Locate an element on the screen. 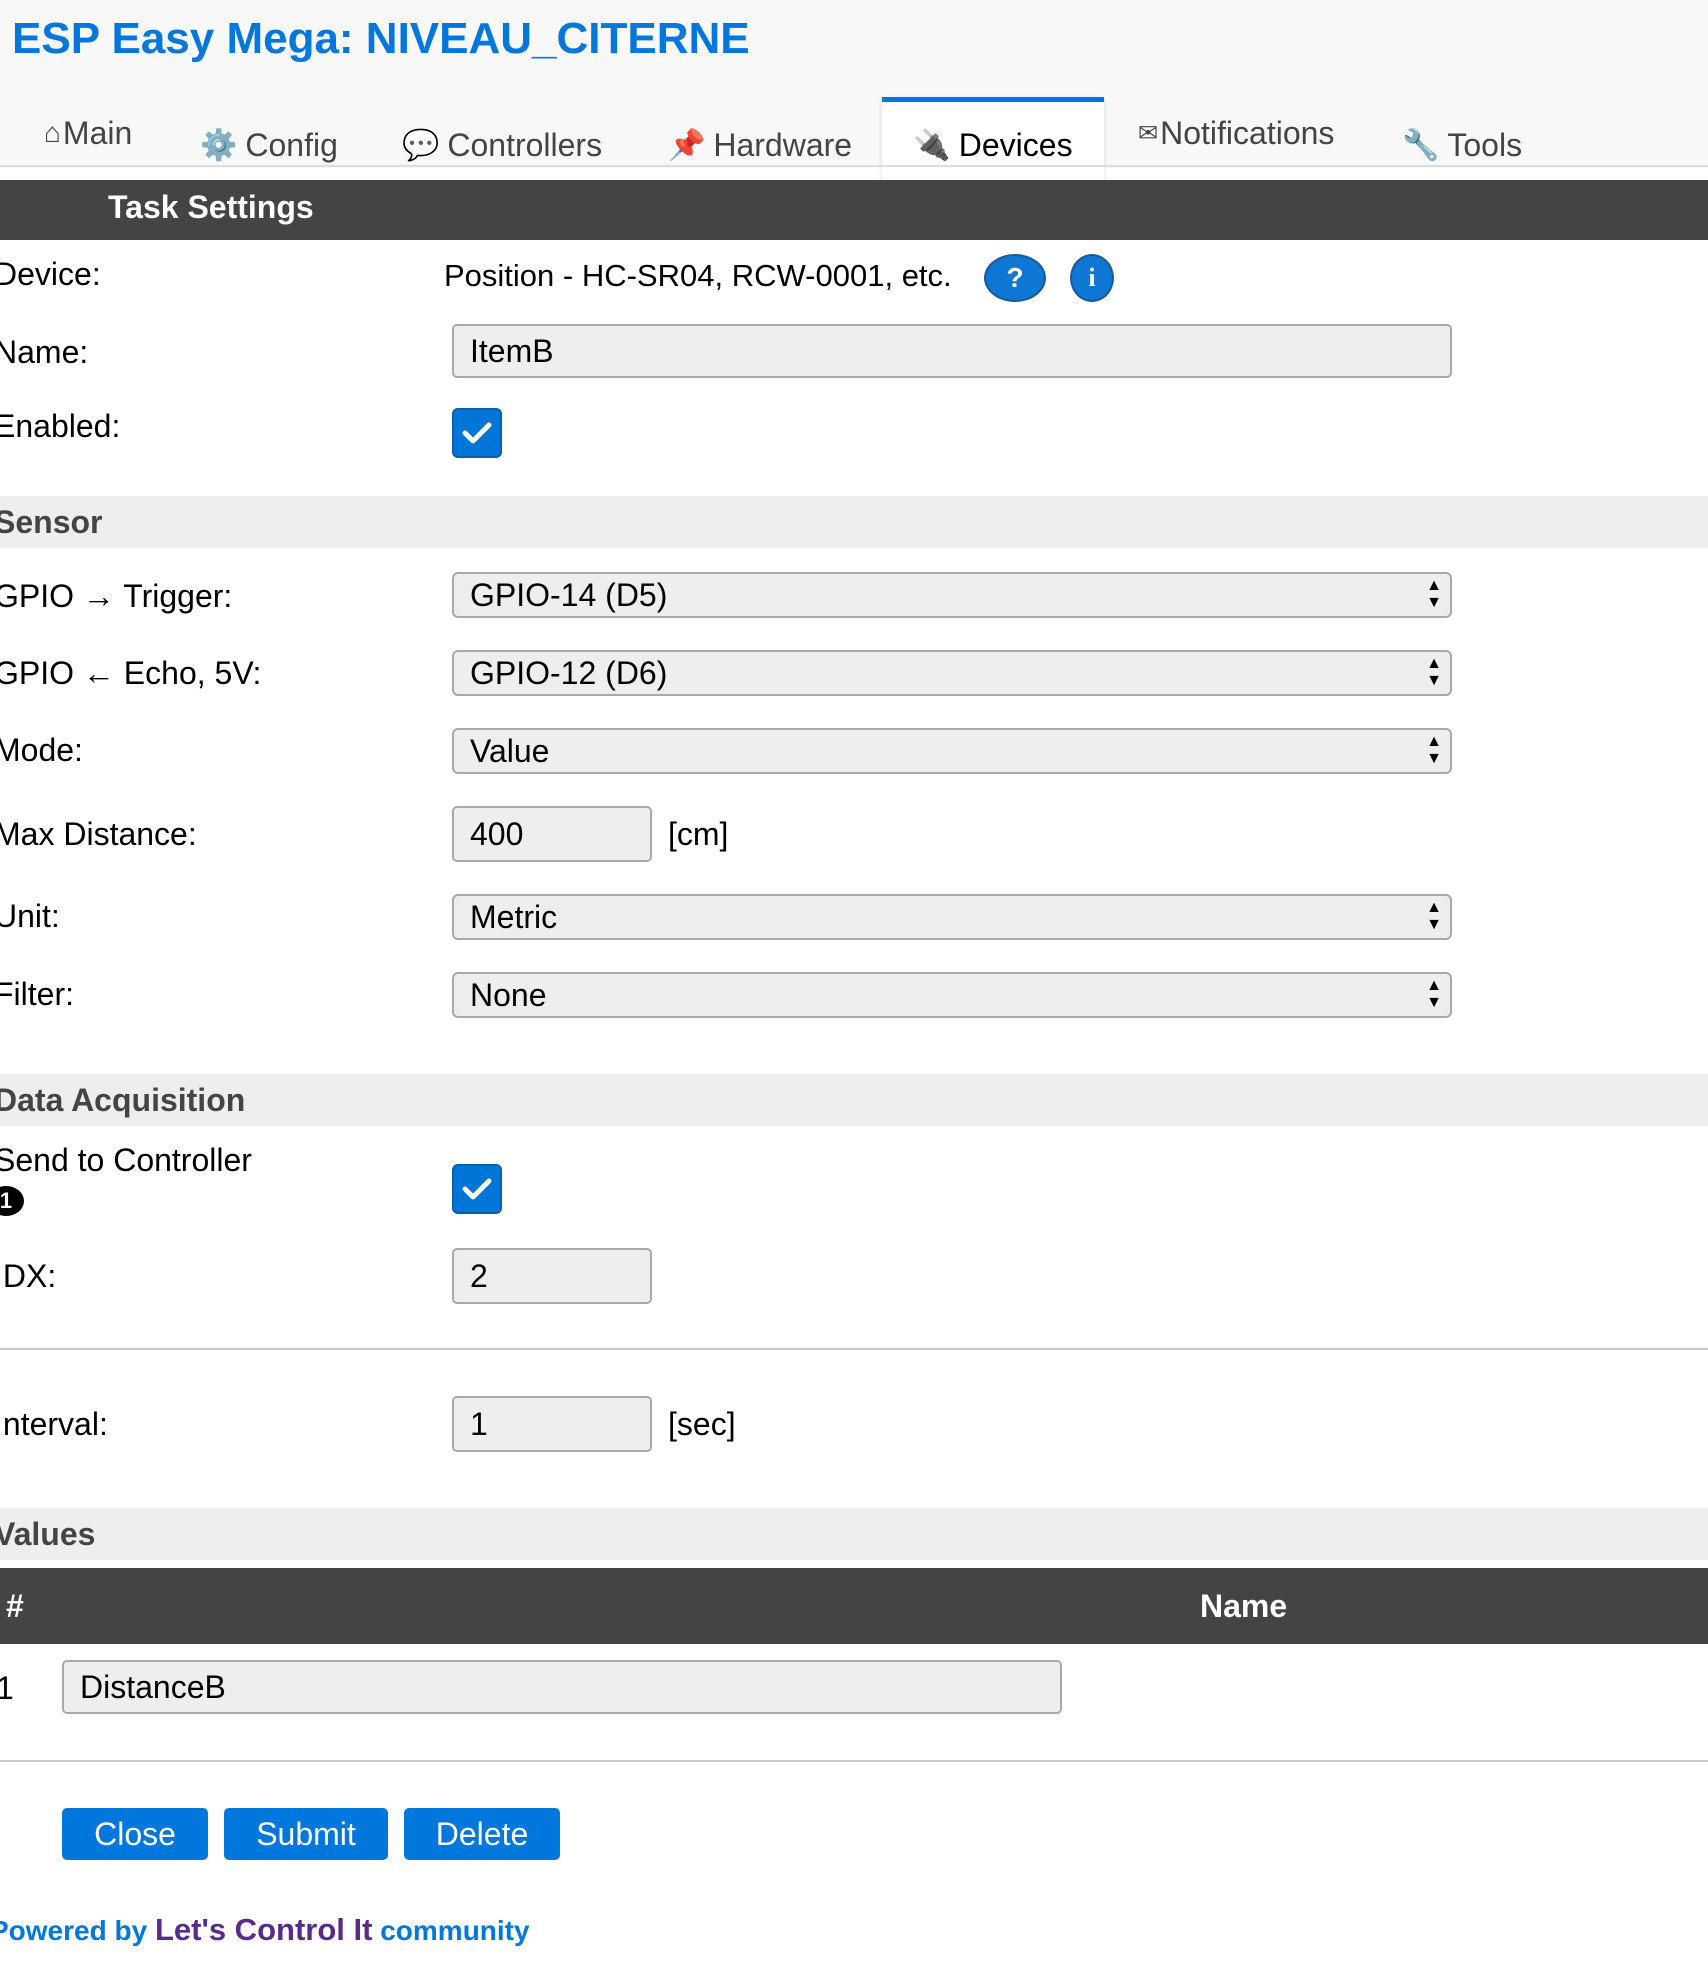  info-icon: i is located at coordinates (1092, 278).